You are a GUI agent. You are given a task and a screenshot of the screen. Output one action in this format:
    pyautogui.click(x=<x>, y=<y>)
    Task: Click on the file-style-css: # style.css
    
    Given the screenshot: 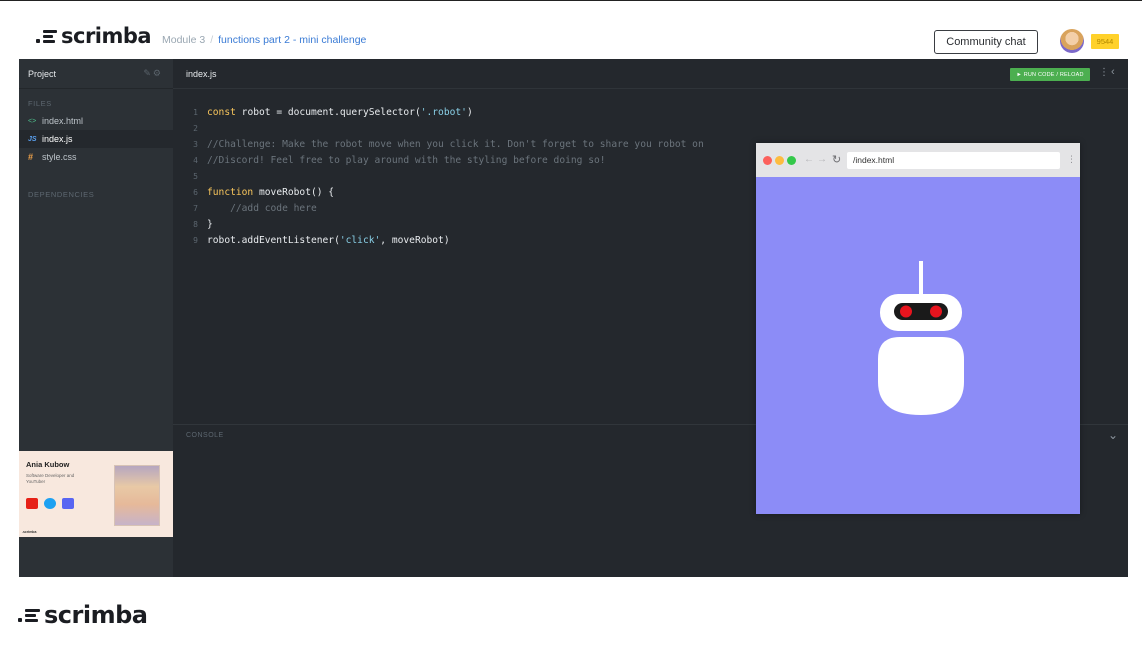 What is the action you would take?
    pyautogui.click(x=96, y=157)
    